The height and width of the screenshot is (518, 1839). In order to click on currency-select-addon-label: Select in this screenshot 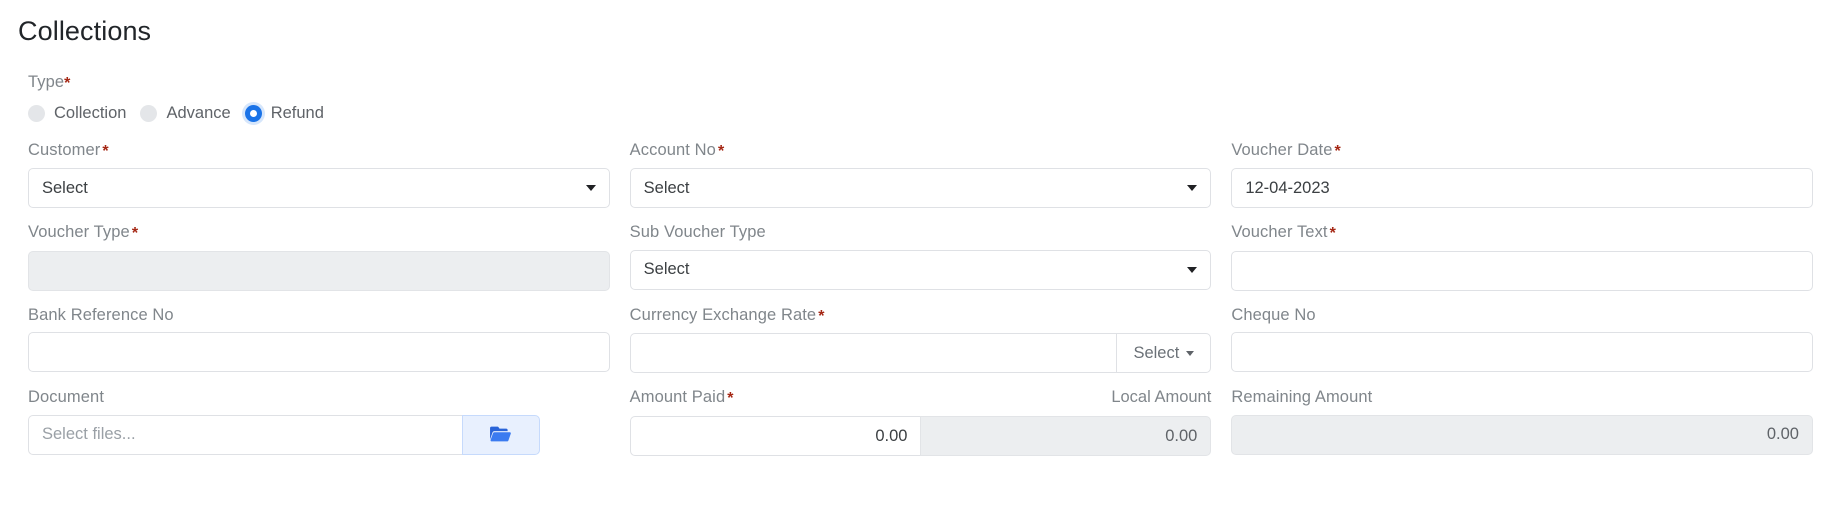, I will do `click(1156, 352)`.